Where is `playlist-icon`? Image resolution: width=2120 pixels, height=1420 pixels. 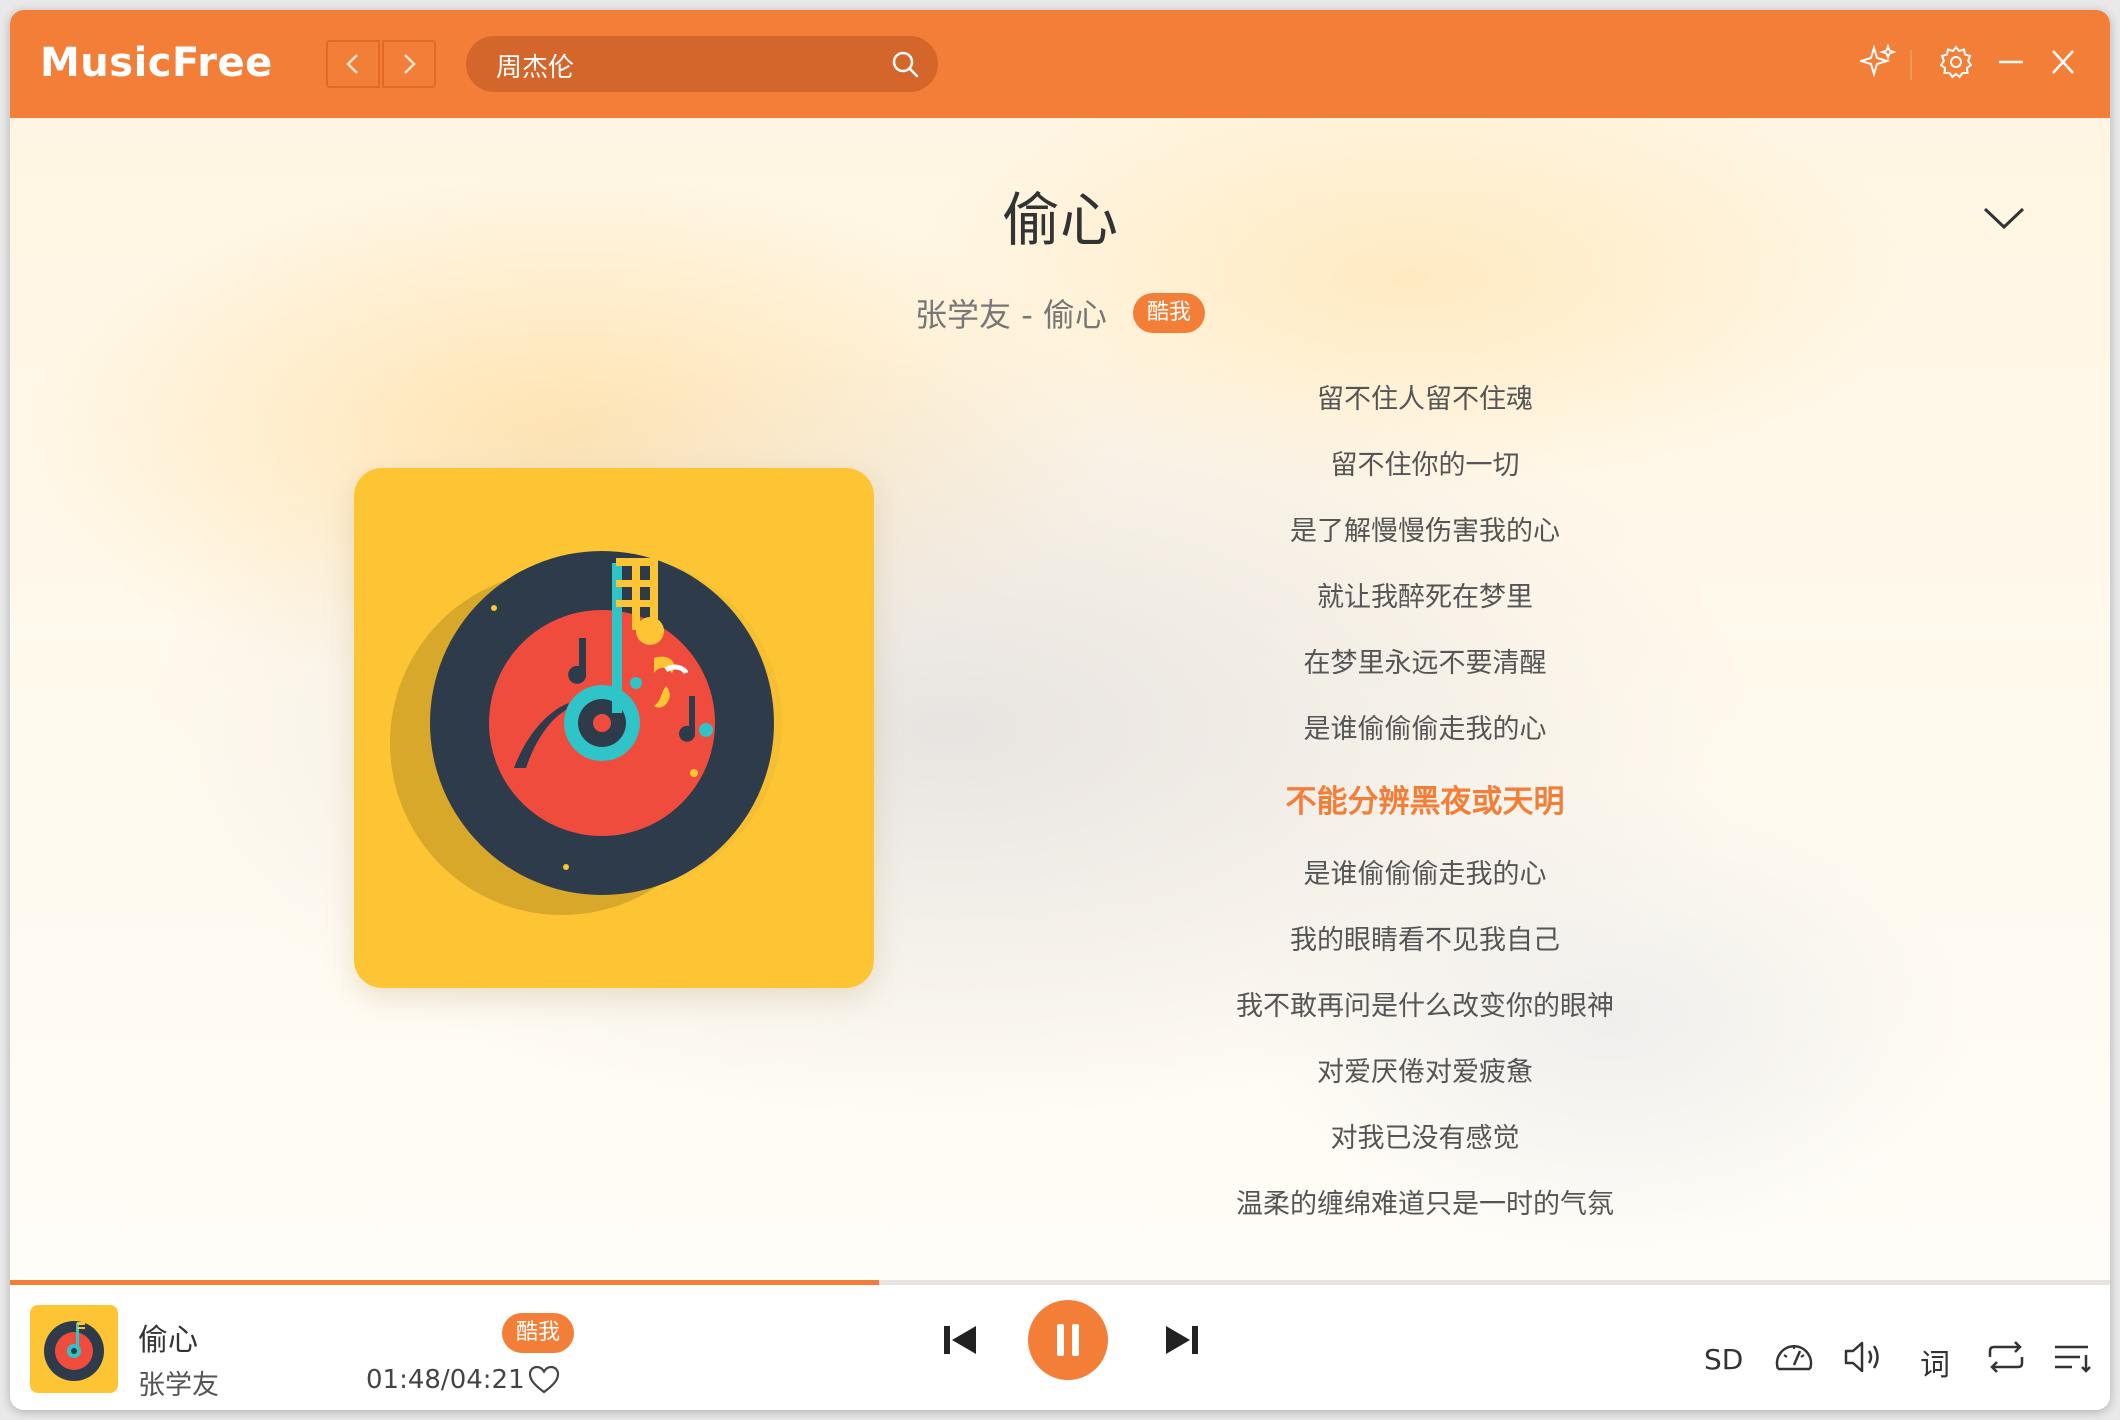
playlist-icon is located at coordinates (2072, 1359).